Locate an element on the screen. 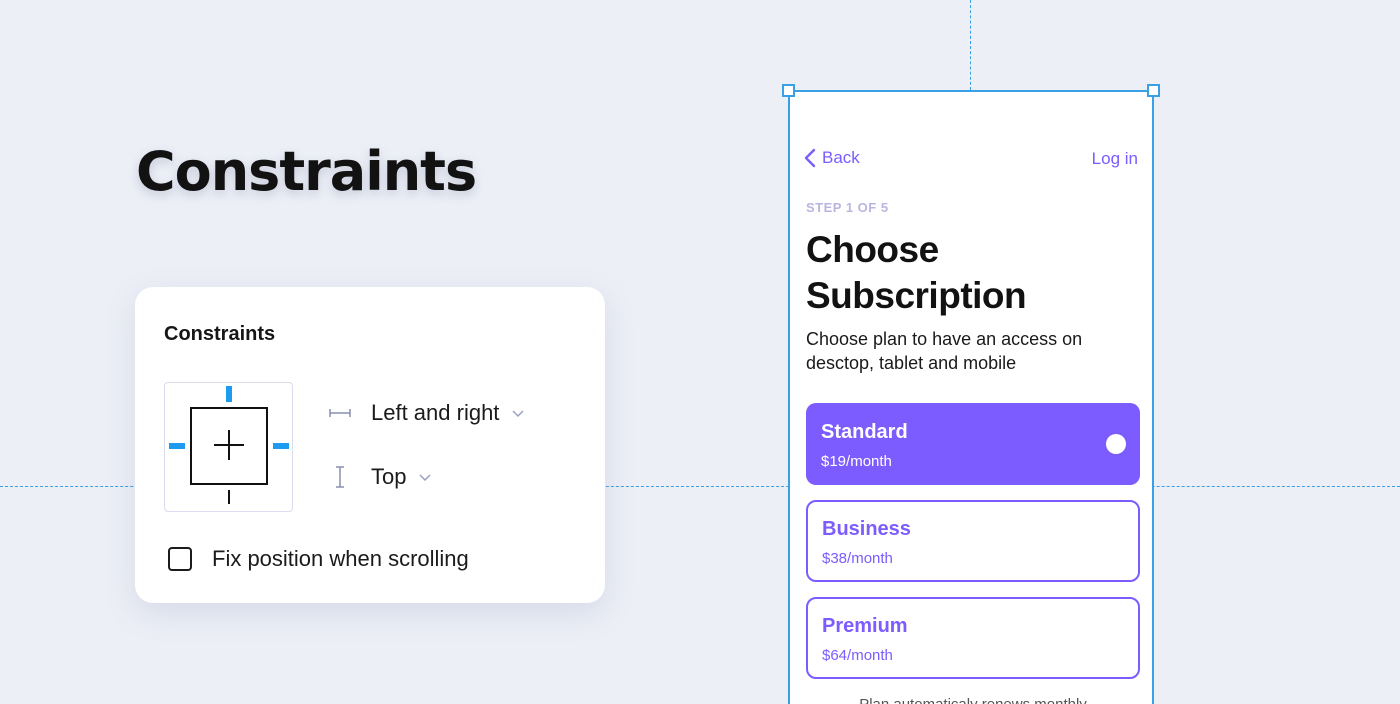 The height and width of the screenshot is (704, 1400). constraint-left-handle is located at coordinates (177, 446).